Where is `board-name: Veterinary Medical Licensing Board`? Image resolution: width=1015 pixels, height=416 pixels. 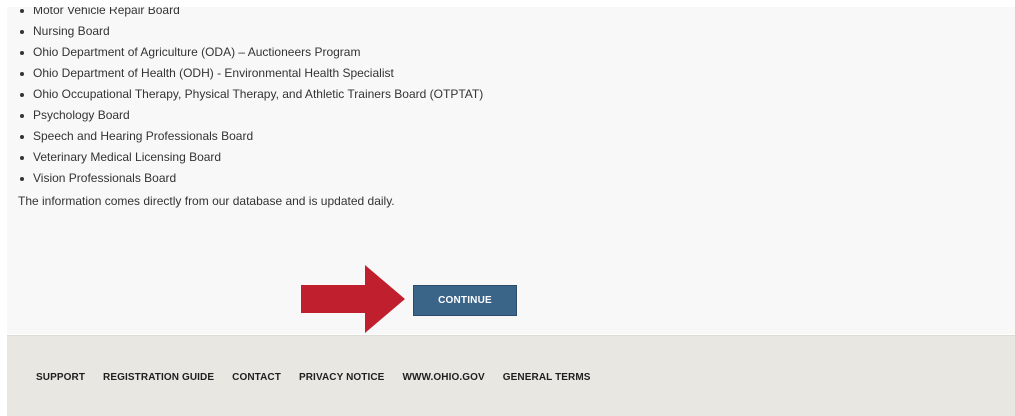
board-name: Veterinary Medical Licensing Board is located at coordinates (127, 157).